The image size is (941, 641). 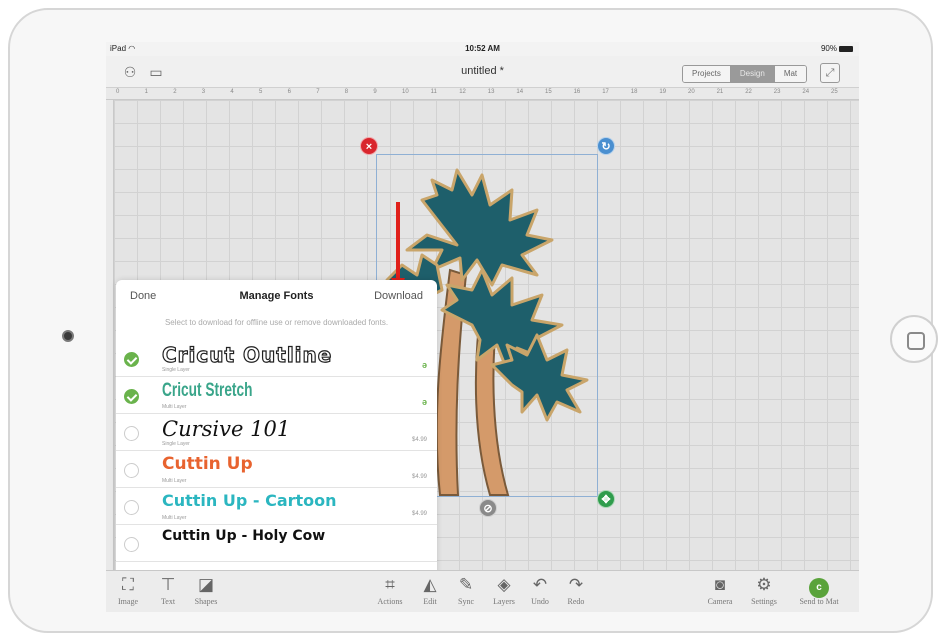 I want to click on ruler-mark: 10, so click(x=405, y=92).